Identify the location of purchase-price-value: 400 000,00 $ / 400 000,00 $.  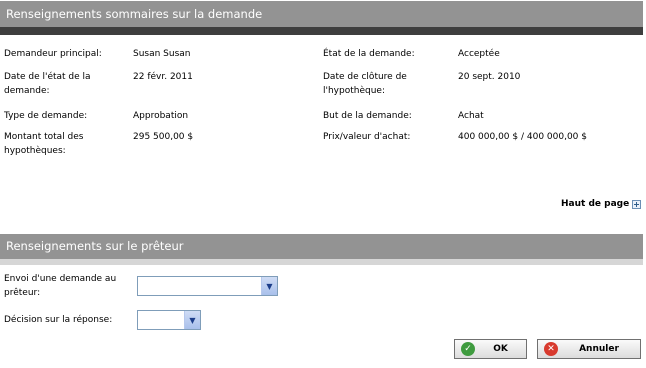
(522, 137).